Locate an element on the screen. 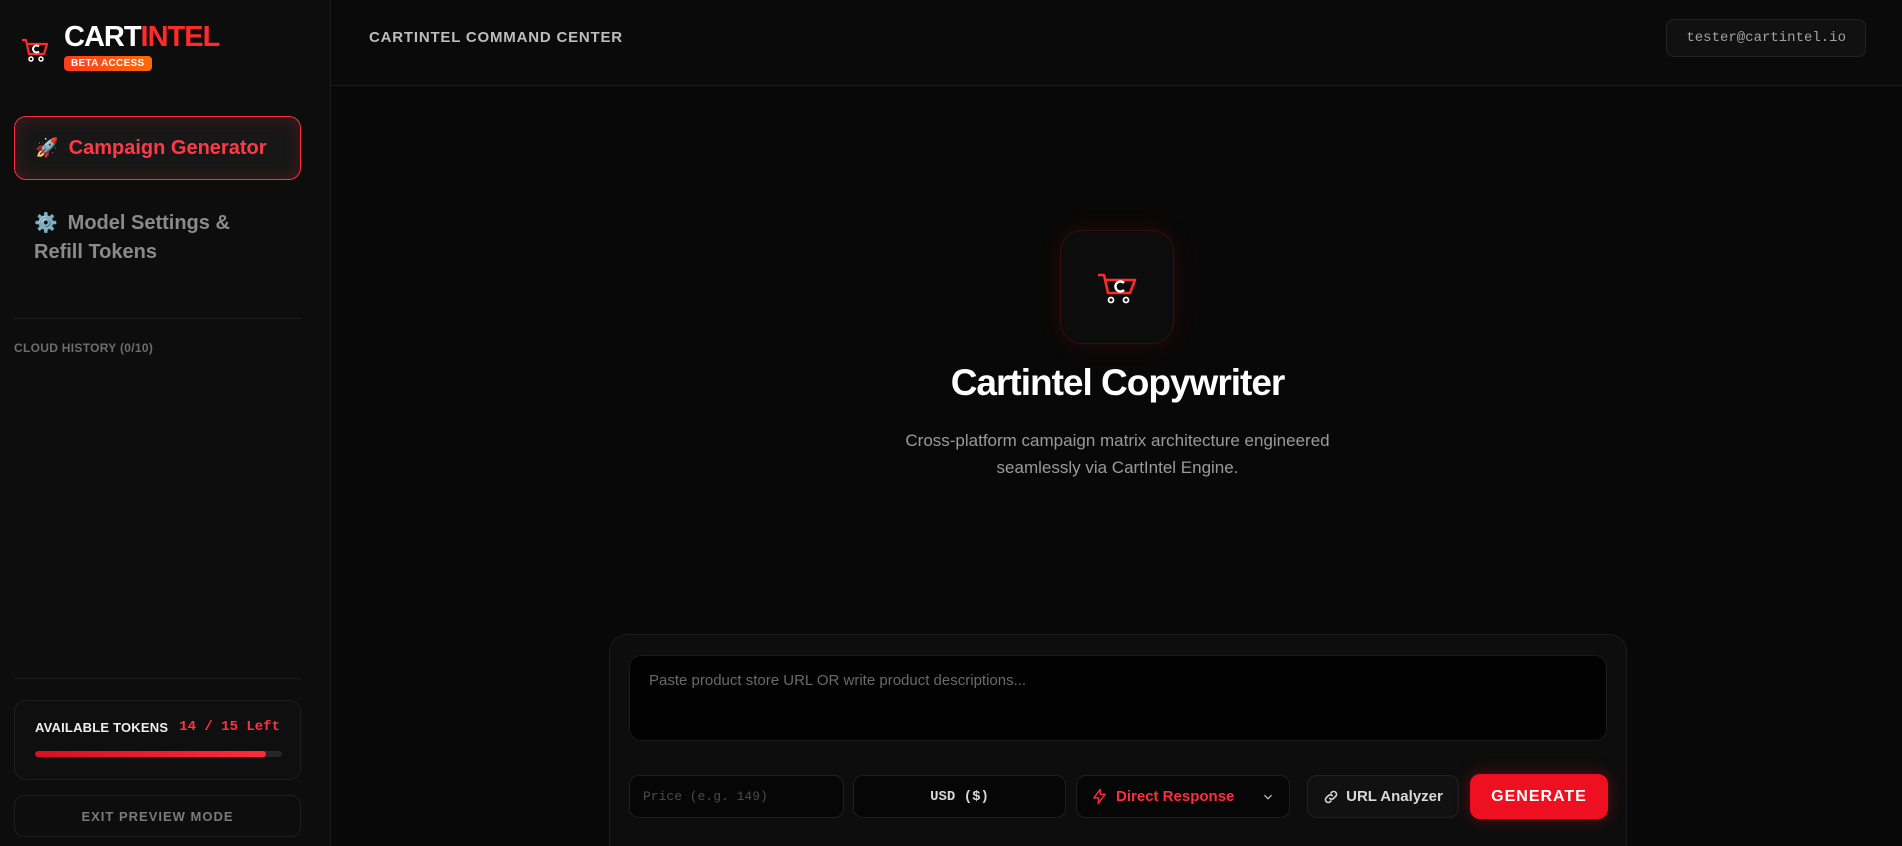  generate-button: GENERATE is located at coordinates (1539, 796).